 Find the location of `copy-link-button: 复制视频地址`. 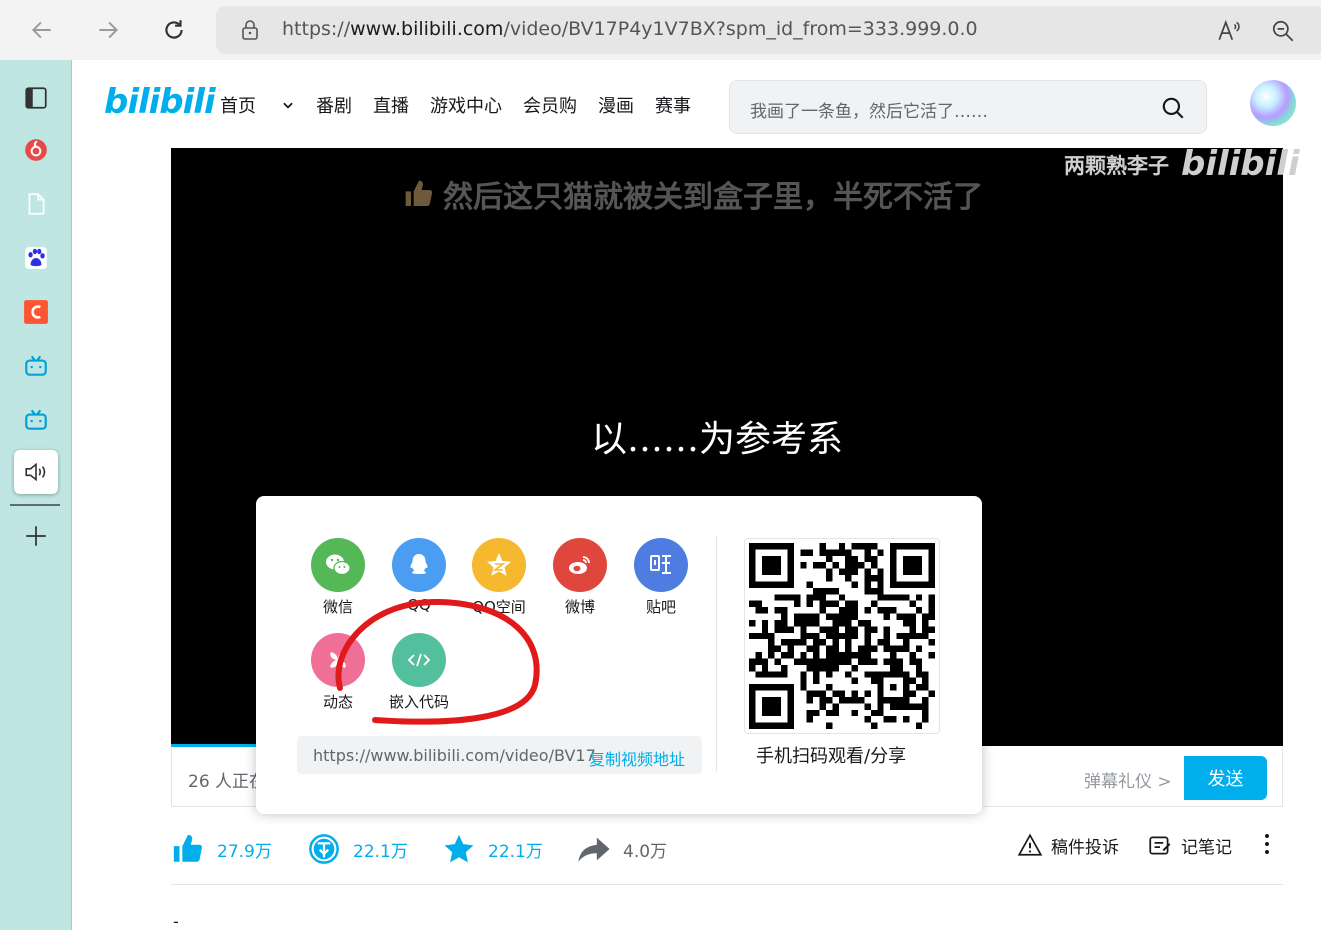

copy-link-button: 复制视频地址 is located at coordinates (637, 758).